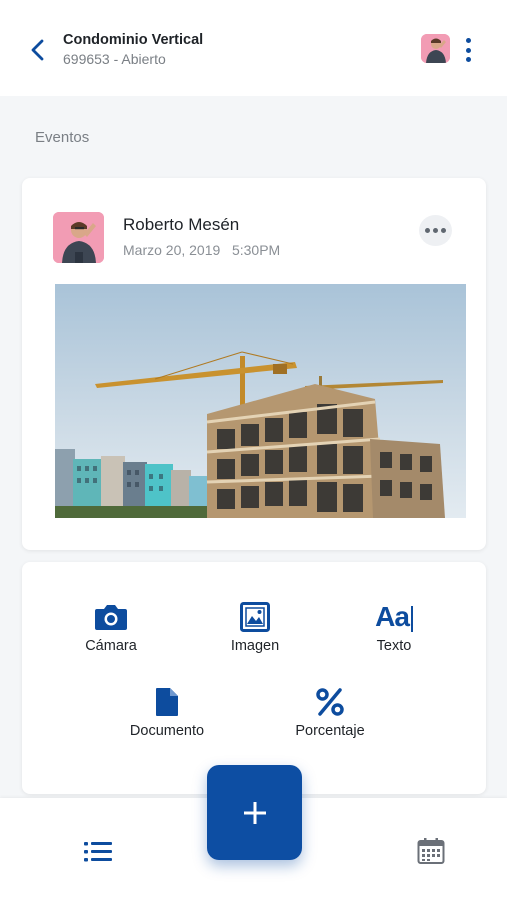  Describe the element at coordinates (167, 702) in the screenshot. I see `document-icon` at that location.